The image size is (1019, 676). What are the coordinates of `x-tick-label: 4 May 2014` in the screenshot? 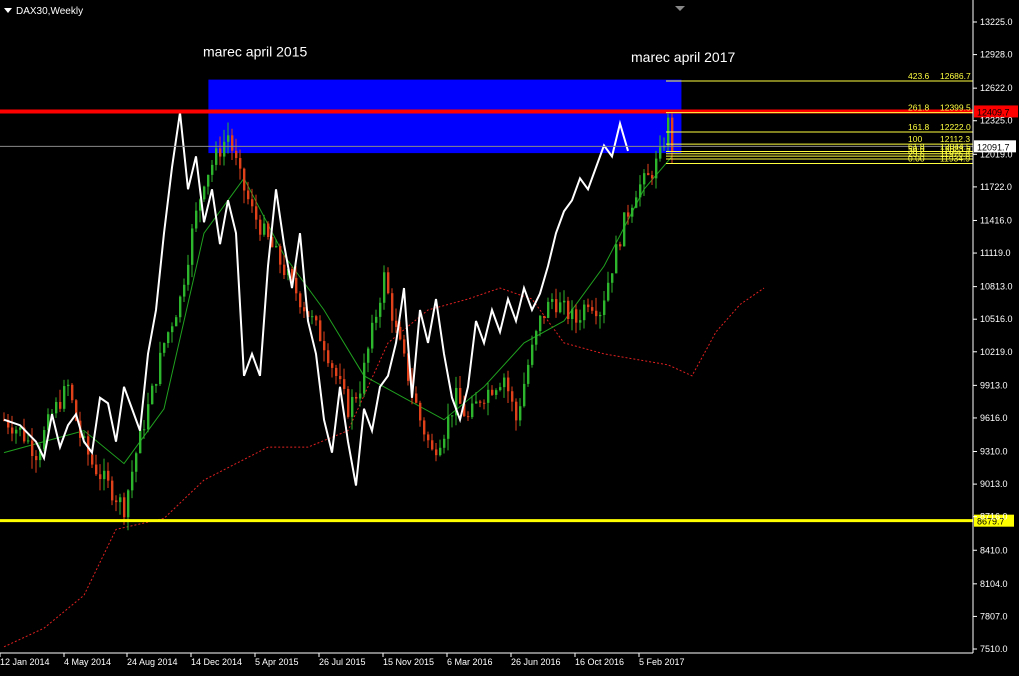 It's located at (87, 662).